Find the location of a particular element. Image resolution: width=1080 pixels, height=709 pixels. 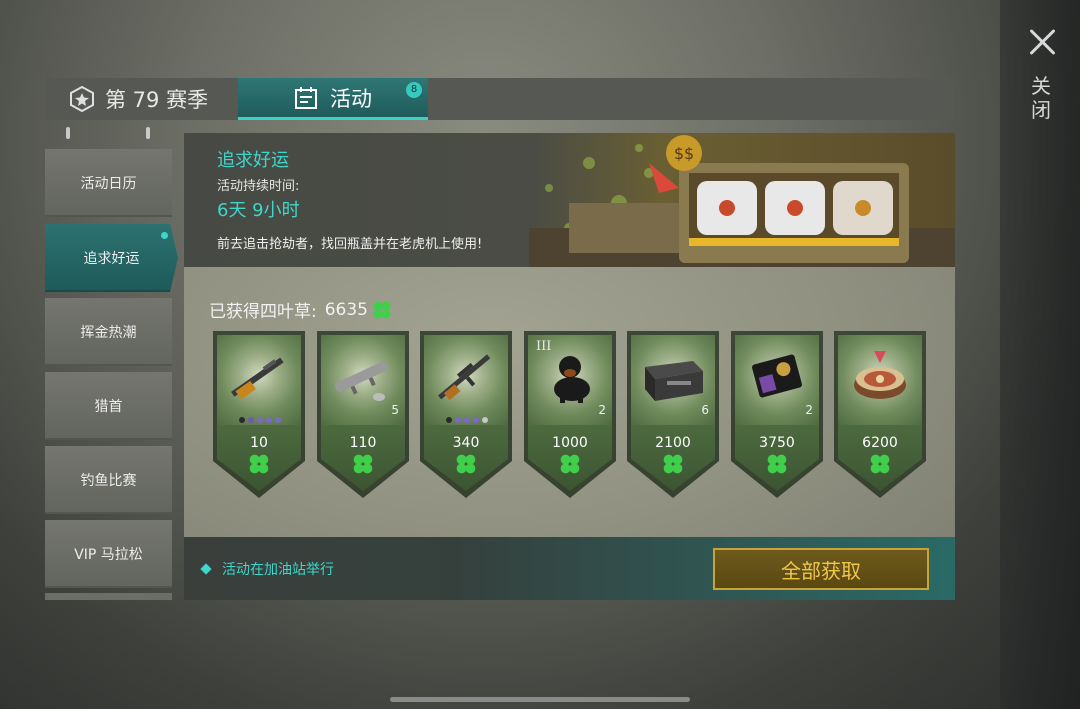

sidebar-item-gold-rush: 挥金热潮 is located at coordinates (108, 332).